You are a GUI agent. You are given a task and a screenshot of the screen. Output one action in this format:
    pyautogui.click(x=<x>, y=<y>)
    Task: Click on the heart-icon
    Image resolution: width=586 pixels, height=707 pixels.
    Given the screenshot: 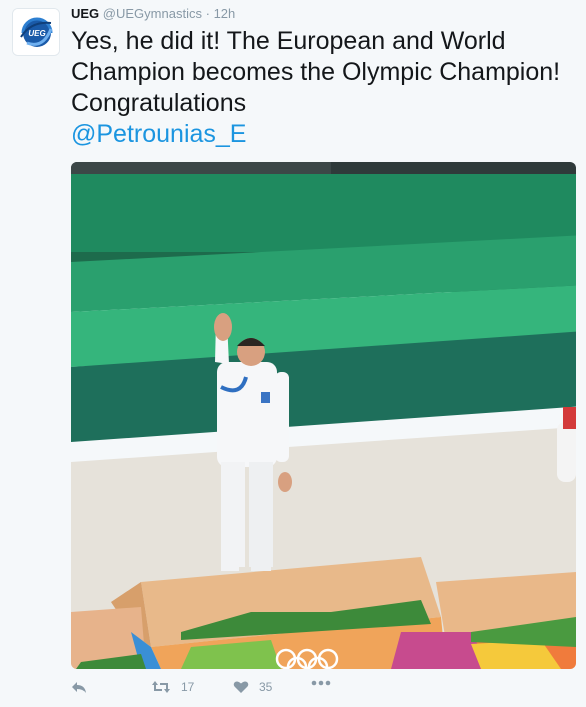 What is the action you would take?
    pyautogui.click(x=241, y=687)
    